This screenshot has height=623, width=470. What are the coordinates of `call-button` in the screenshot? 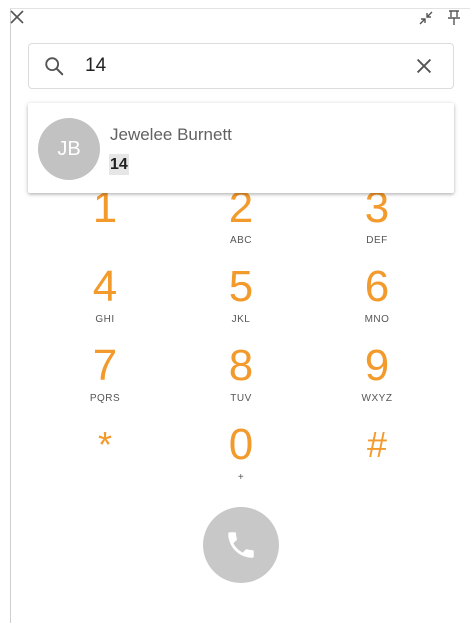 It's located at (241, 545).